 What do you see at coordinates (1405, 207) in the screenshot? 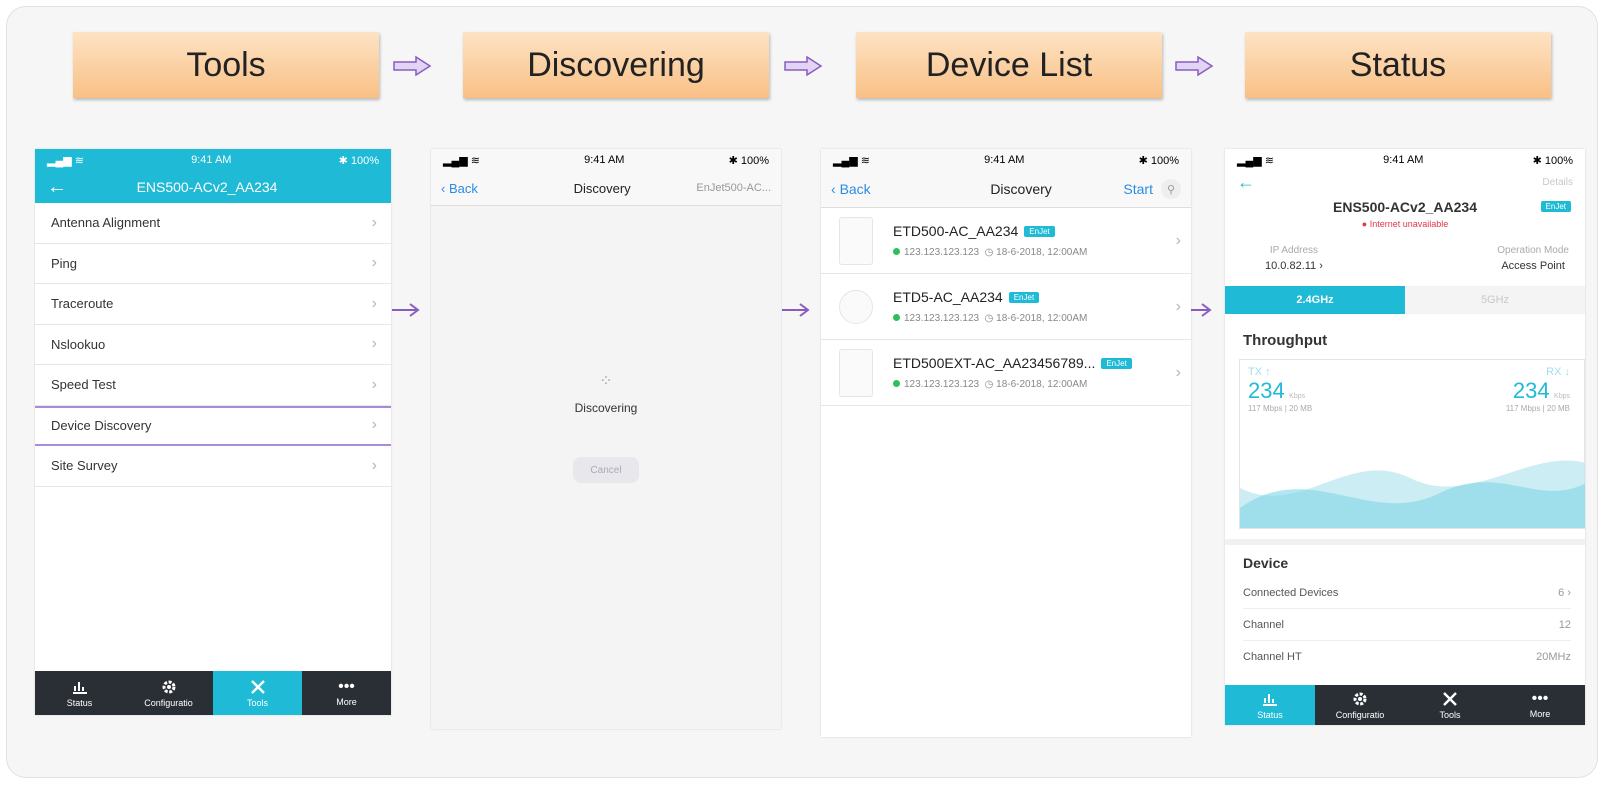
I see `device-name: ENS500-ACv2_AA234` at bounding box center [1405, 207].